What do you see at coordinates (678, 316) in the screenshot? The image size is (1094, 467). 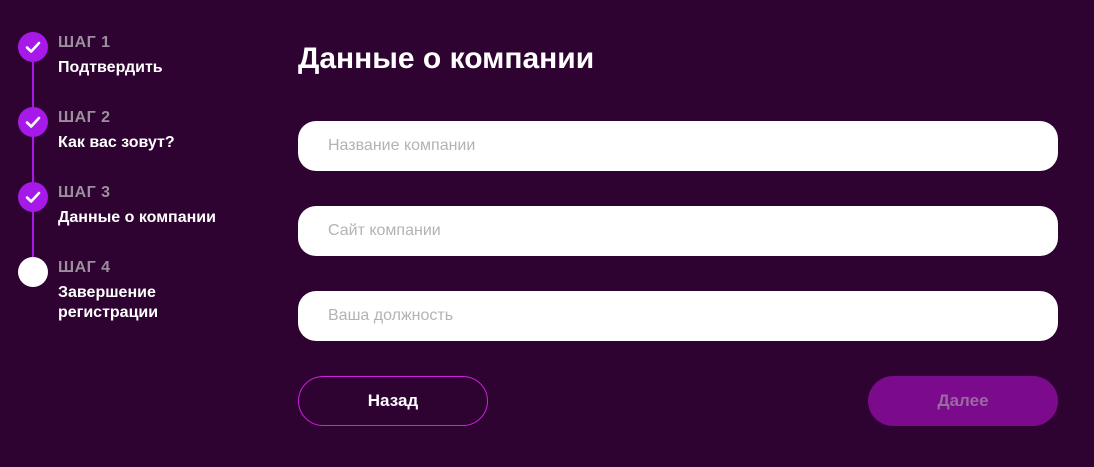 I see `job-title-input` at bounding box center [678, 316].